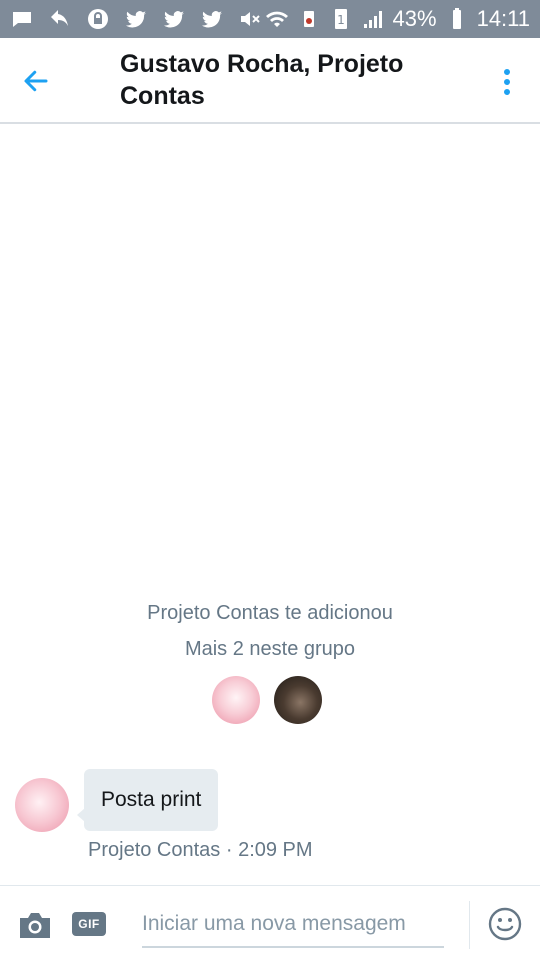 This screenshot has height=960, width=540. I want to click on sim-slot-number: 1, so click(341, 20).